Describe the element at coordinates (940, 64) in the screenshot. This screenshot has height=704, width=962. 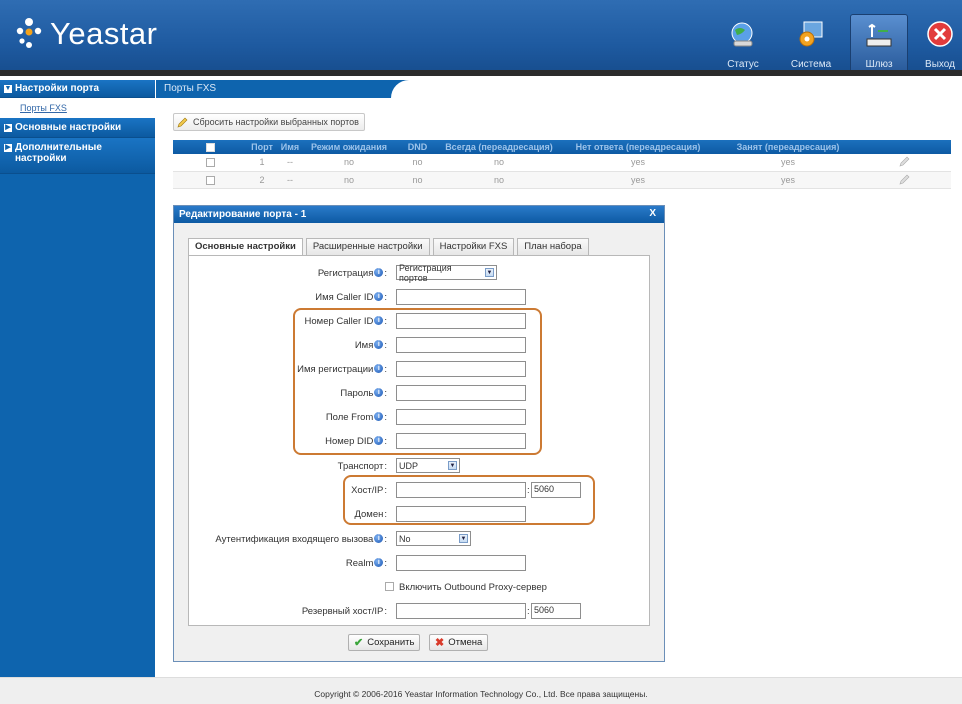
I see `nav-logout-label: Выход` at that location.